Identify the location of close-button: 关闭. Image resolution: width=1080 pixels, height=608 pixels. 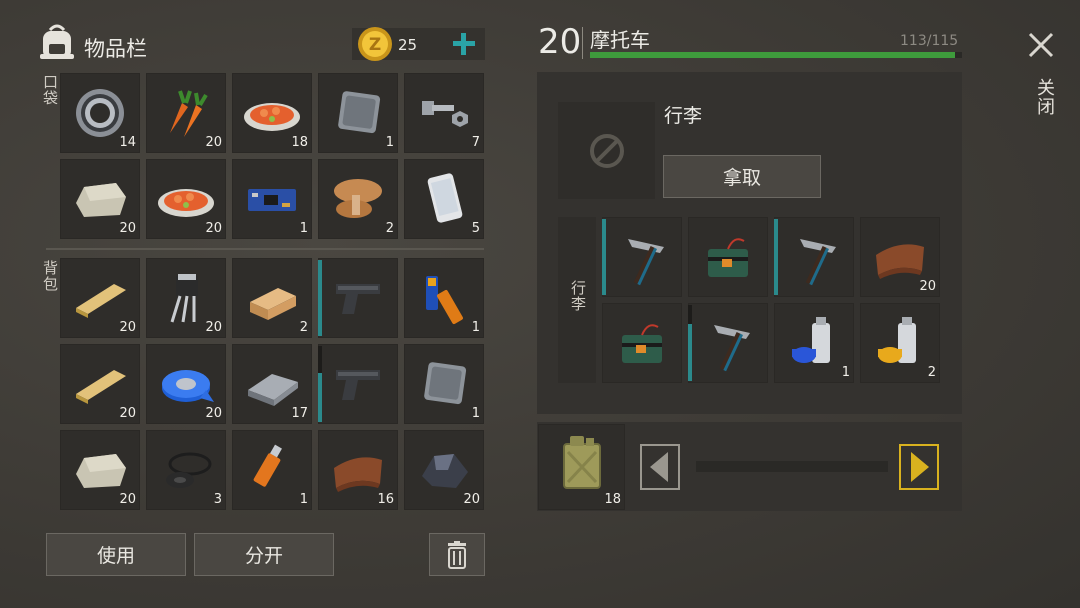
(1041, 78).